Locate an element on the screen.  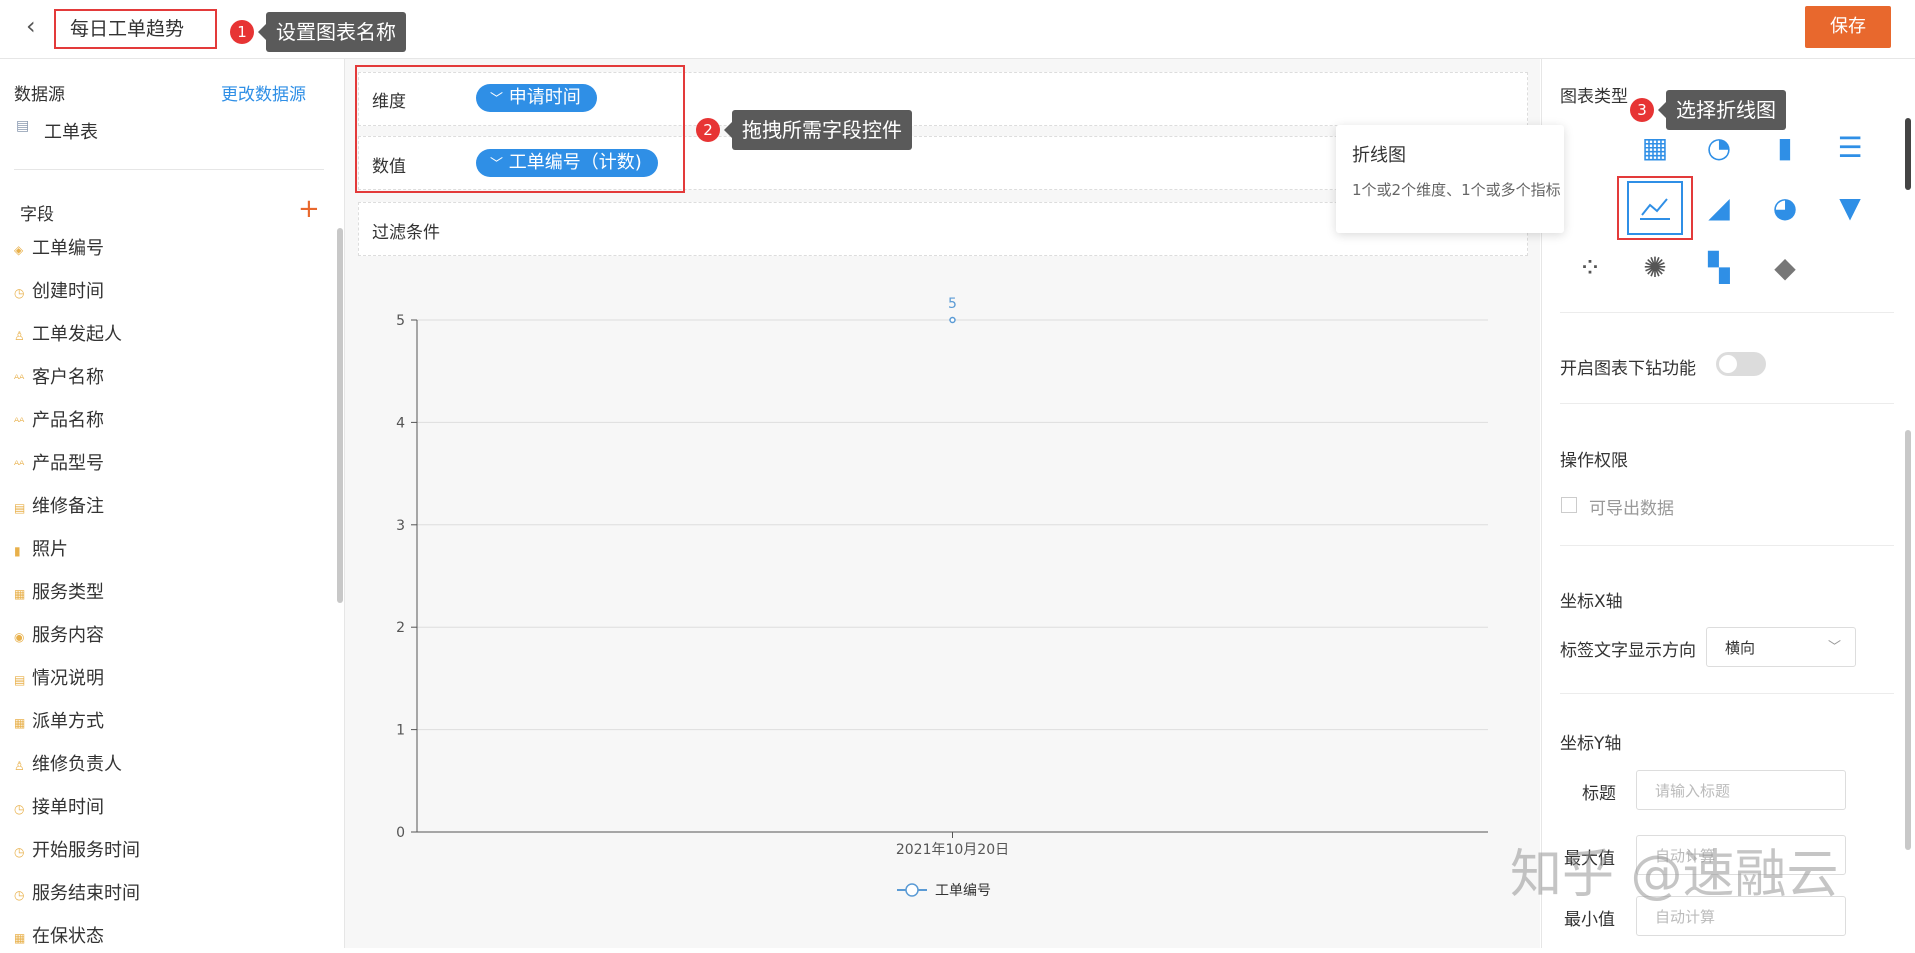
user-icon: ♙ is located at coordinates (19, 336).